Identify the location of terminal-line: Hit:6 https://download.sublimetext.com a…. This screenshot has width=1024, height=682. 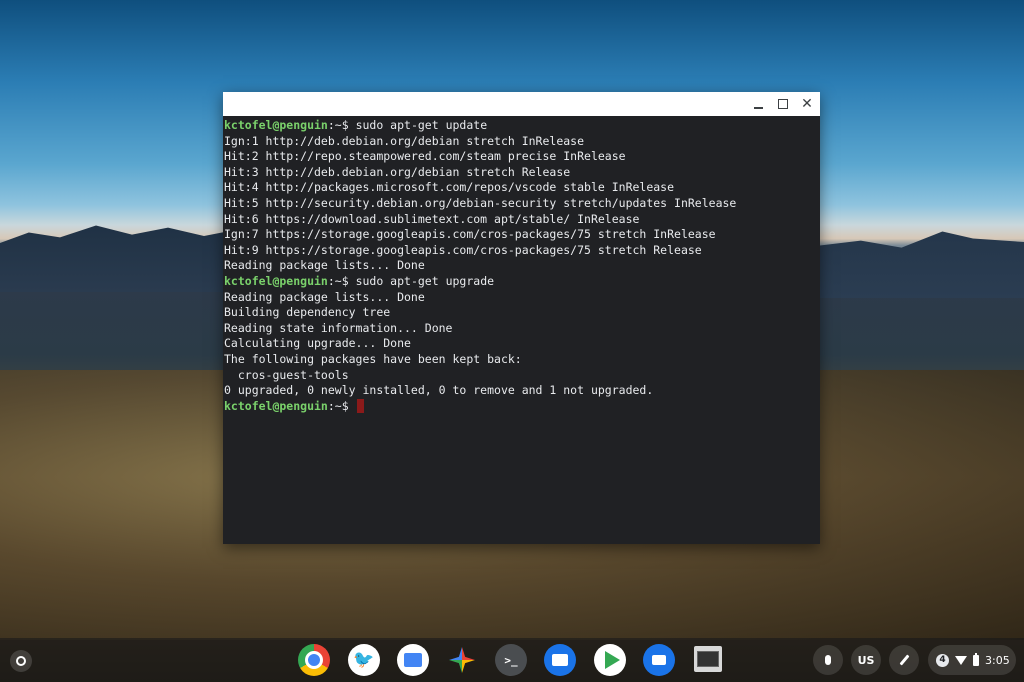
(522, 220).